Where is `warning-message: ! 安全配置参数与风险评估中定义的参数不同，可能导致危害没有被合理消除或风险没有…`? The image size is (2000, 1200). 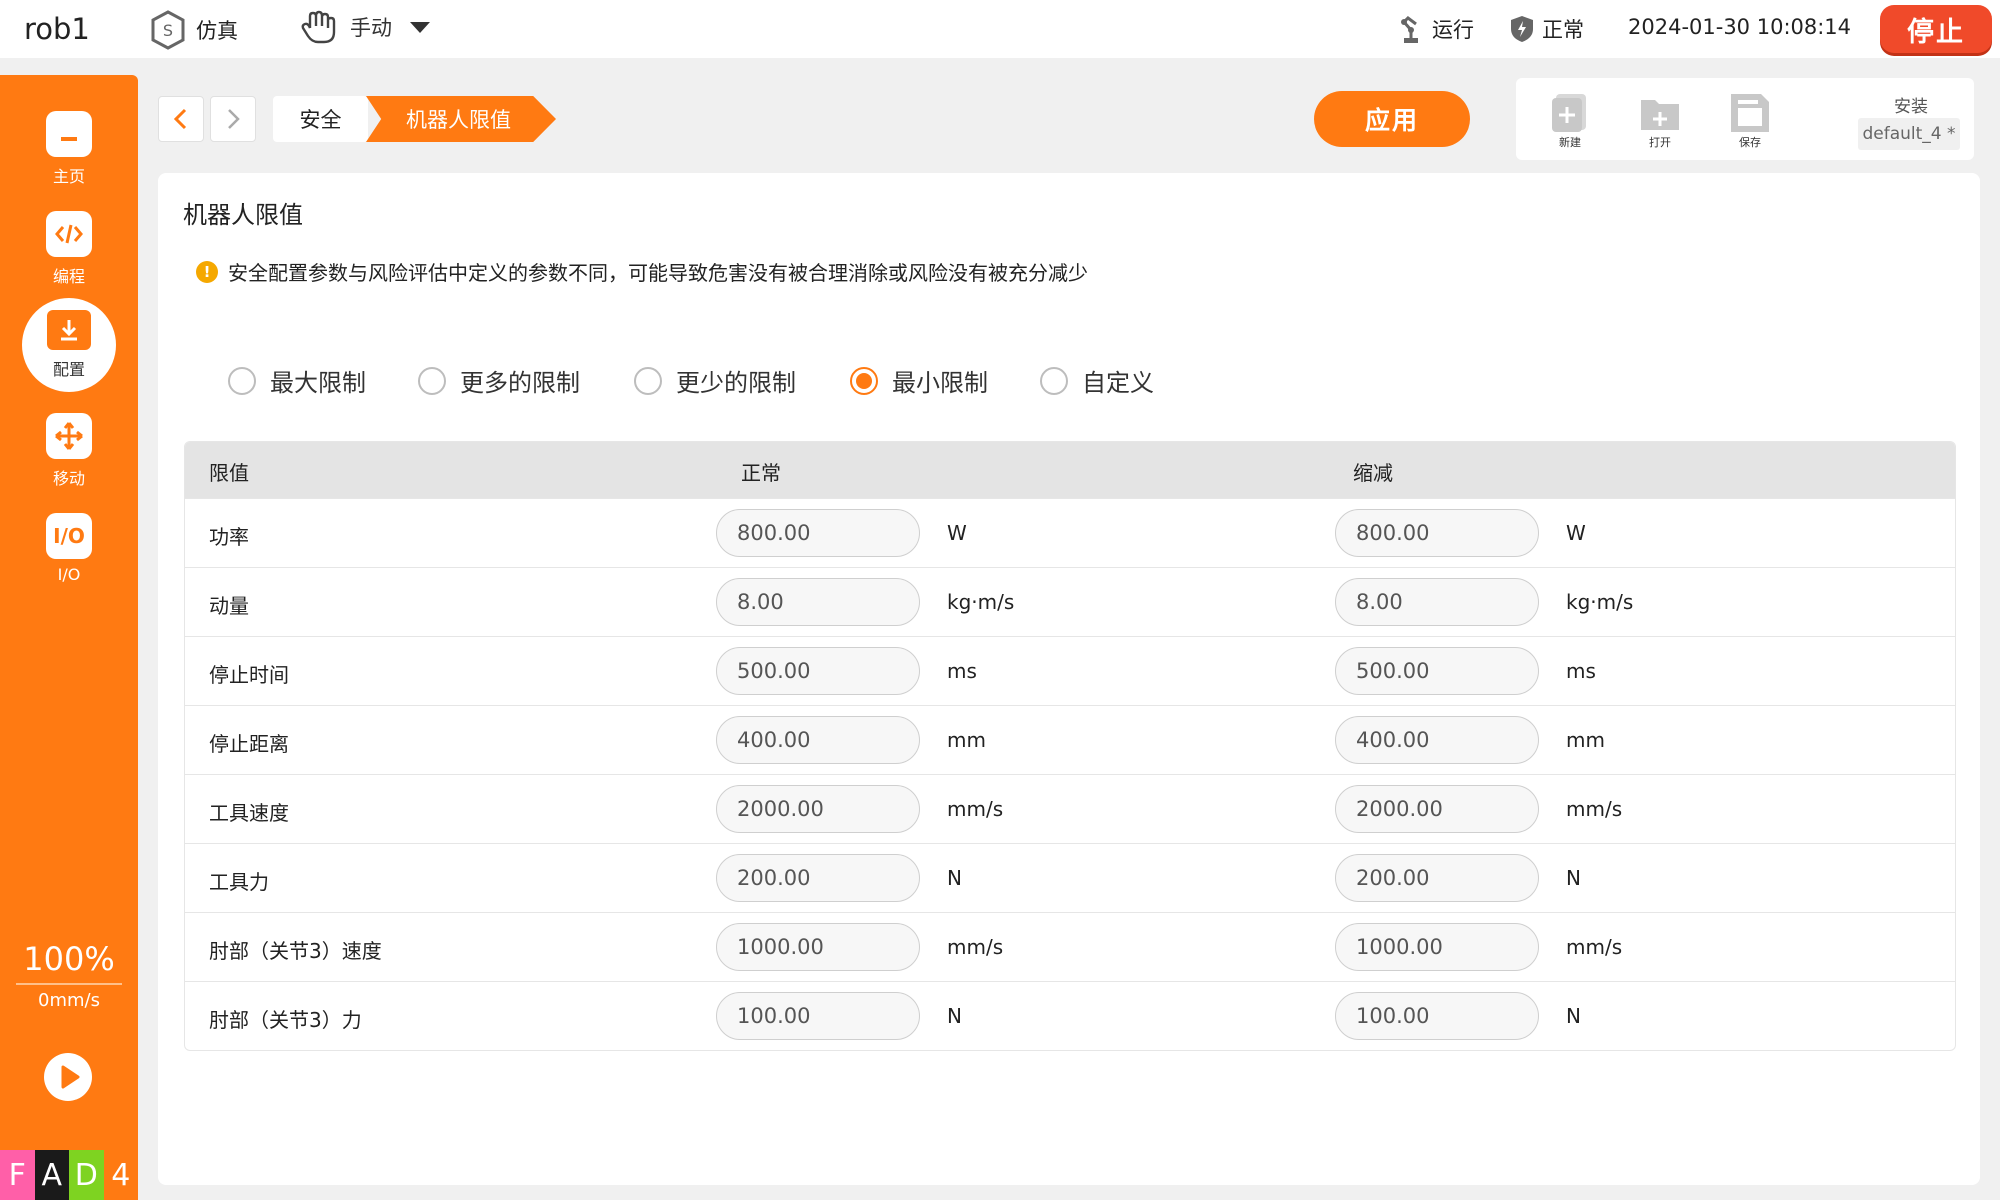
warning-message: ! 安全配置参数与风险评估中定义的参数不同，可能导致危害没有被合理消除或风险没有… is located at coordinates (642, 271).